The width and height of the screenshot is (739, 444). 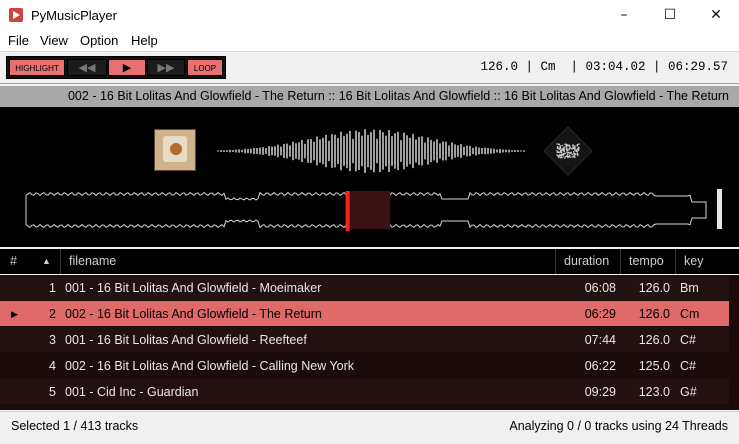 What do you see at coordinates (600, 392) in the screenshot?
I see `track-duration: 09:29` at bounding box center [600, 392].